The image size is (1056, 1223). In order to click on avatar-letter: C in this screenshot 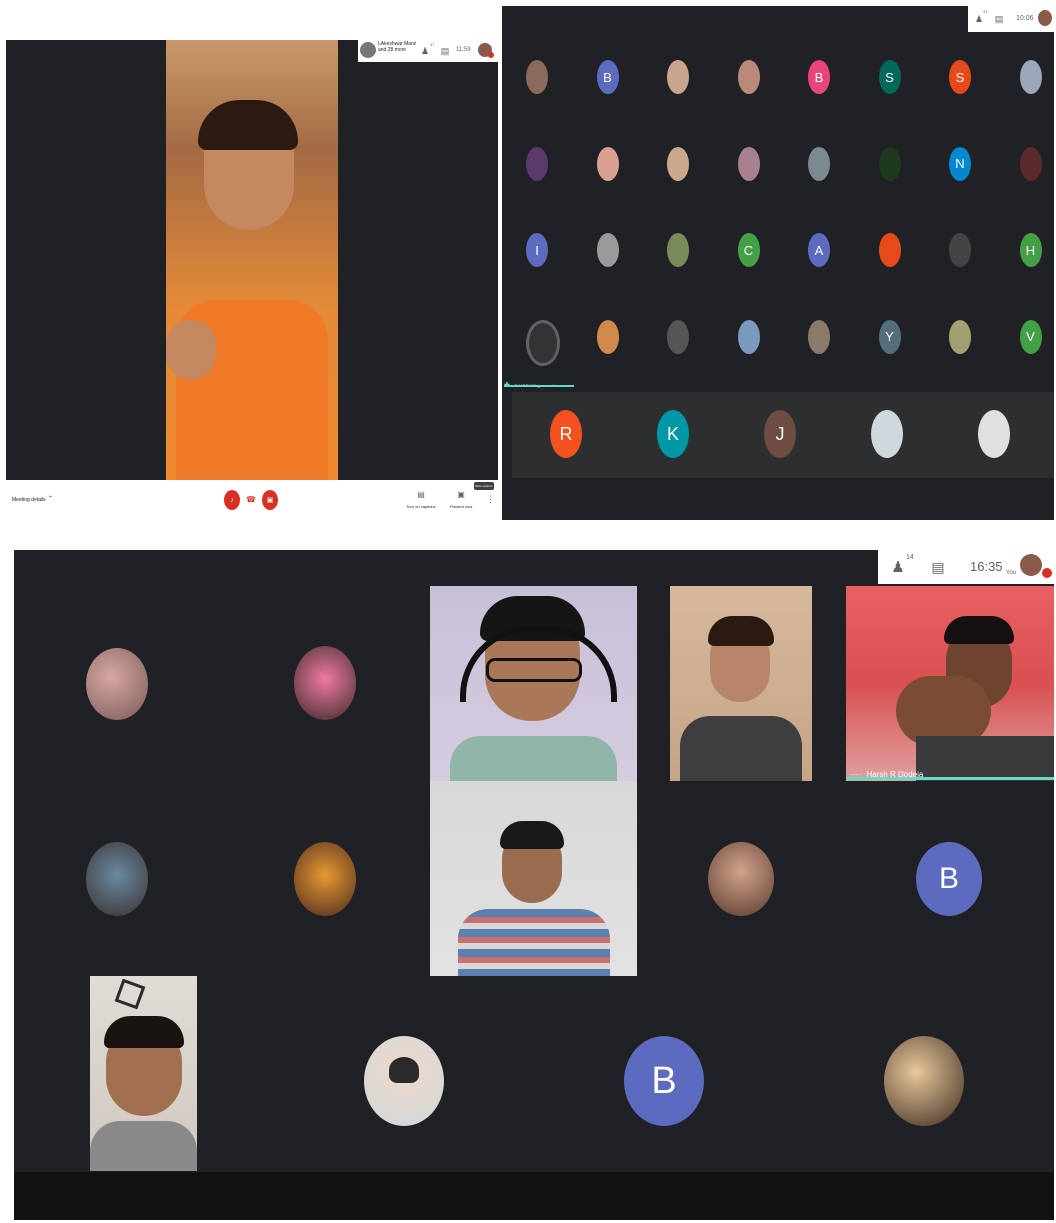, I will do `click(748, 250)`.